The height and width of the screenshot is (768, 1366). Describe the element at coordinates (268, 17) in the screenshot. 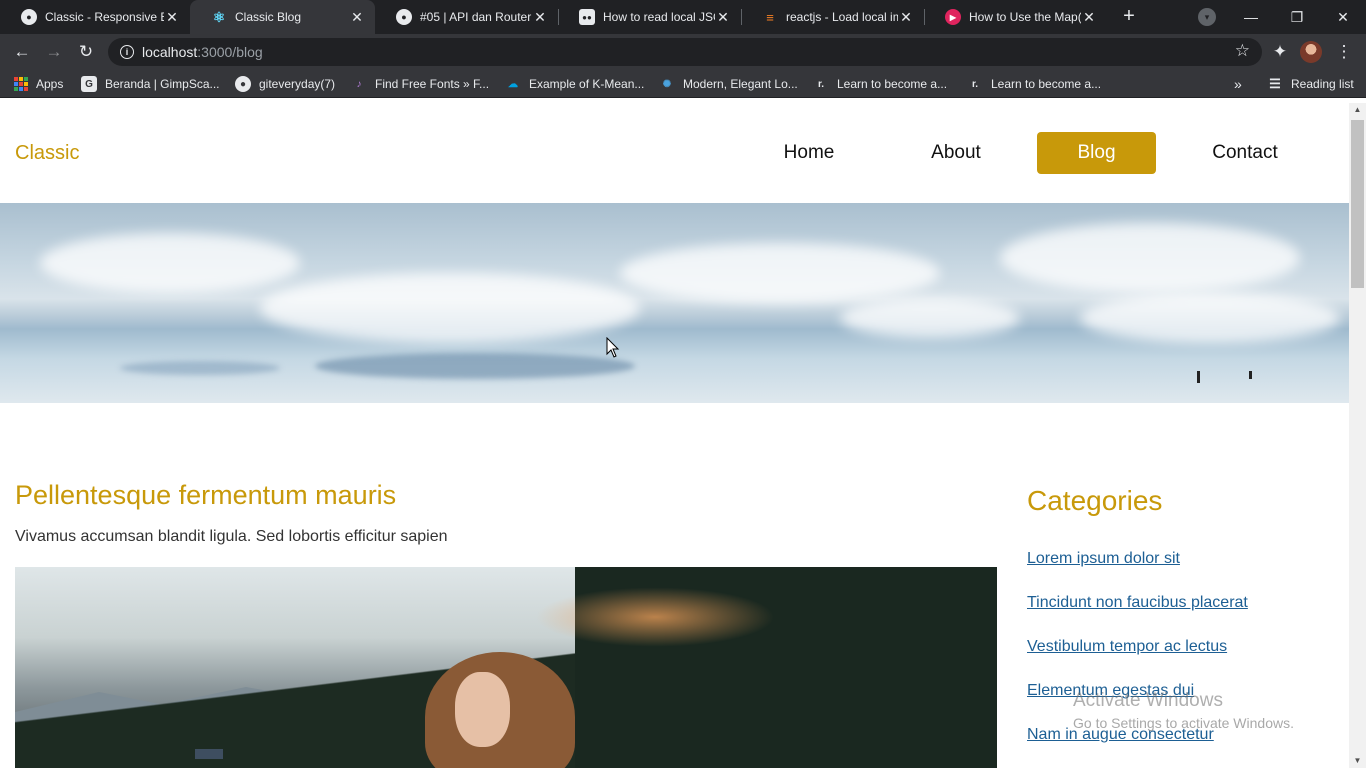

I see `tab-title: Classic Blog` at that location.